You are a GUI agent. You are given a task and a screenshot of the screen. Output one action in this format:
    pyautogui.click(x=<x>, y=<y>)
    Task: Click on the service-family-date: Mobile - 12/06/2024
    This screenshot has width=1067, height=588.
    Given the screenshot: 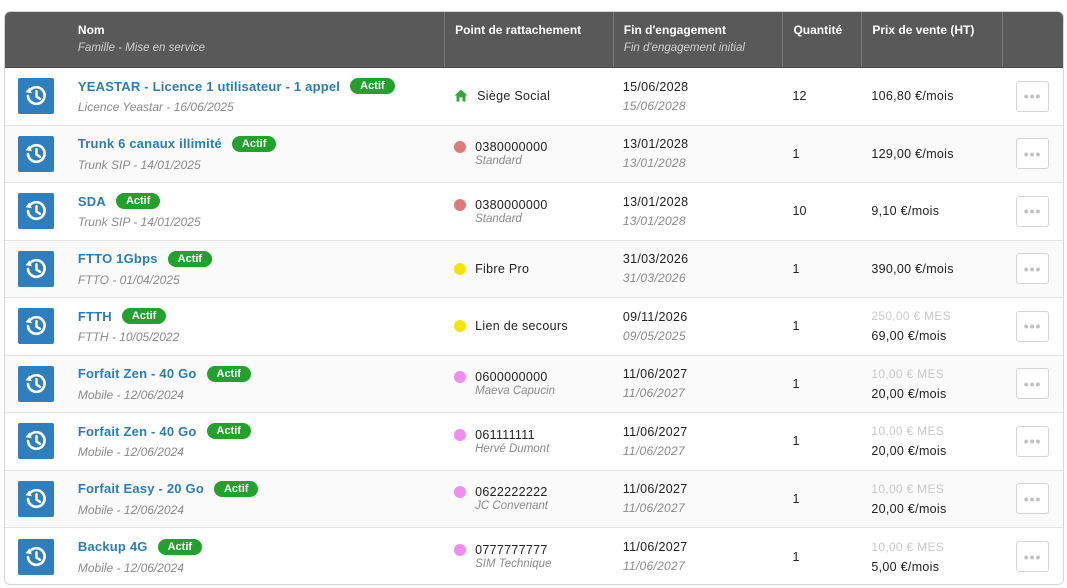 What is the action you would take?
    pyautogui.click(x=130, y=509)
    